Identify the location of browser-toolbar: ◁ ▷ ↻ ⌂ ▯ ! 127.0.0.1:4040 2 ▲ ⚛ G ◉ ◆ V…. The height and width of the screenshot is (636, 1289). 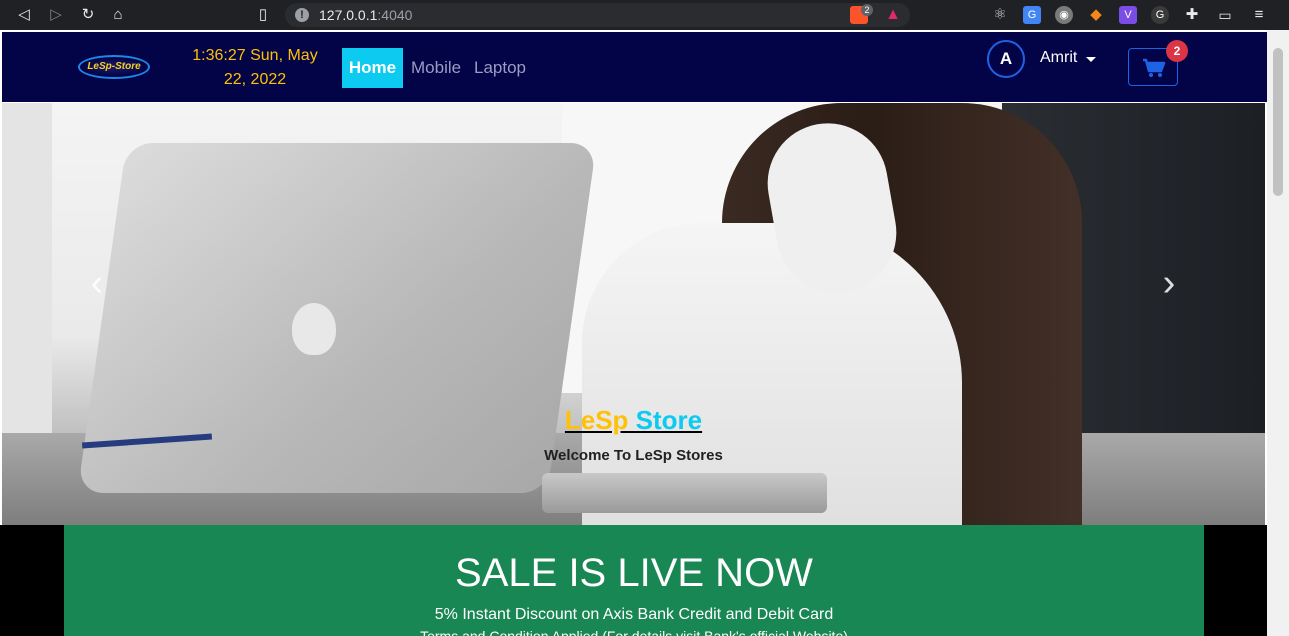
(644, 15).